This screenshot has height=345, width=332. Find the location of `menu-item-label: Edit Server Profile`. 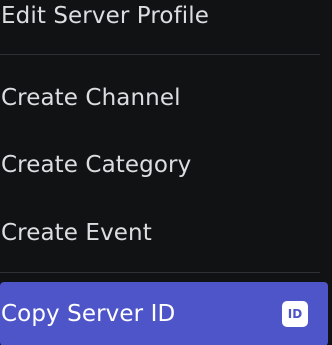

menu-item-label: Edit Server Profile is located at coordinates (105, 16).